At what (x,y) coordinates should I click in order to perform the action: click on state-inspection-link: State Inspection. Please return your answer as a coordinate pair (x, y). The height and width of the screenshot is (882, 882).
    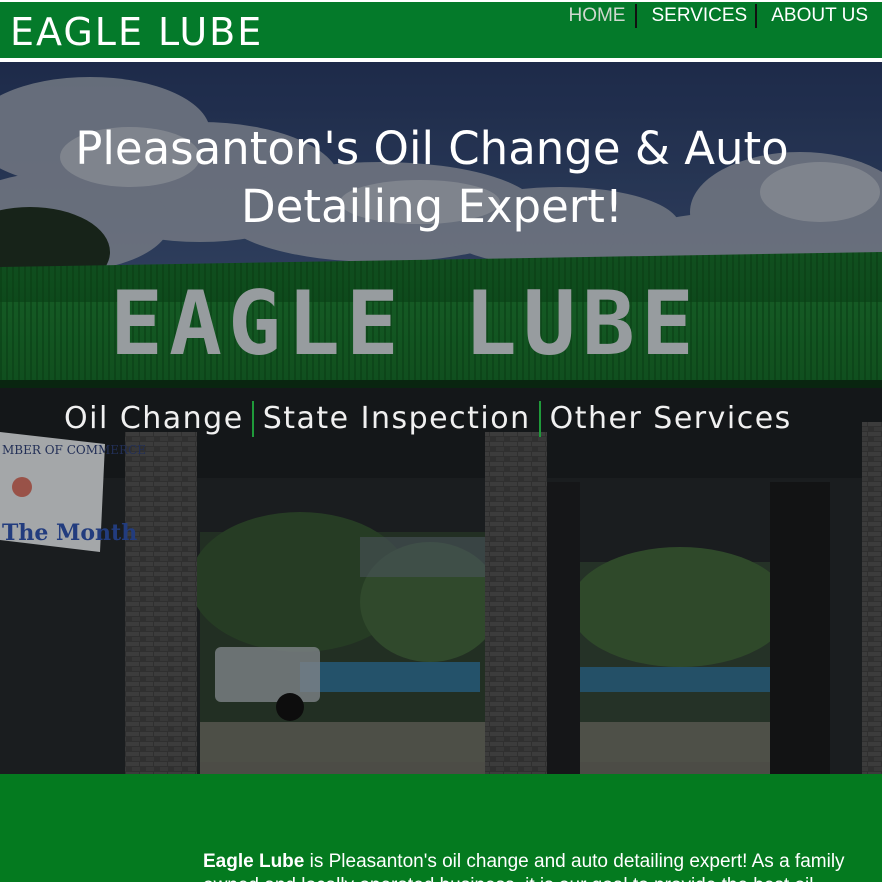
    Looking at the image, I should click on (396, 419).